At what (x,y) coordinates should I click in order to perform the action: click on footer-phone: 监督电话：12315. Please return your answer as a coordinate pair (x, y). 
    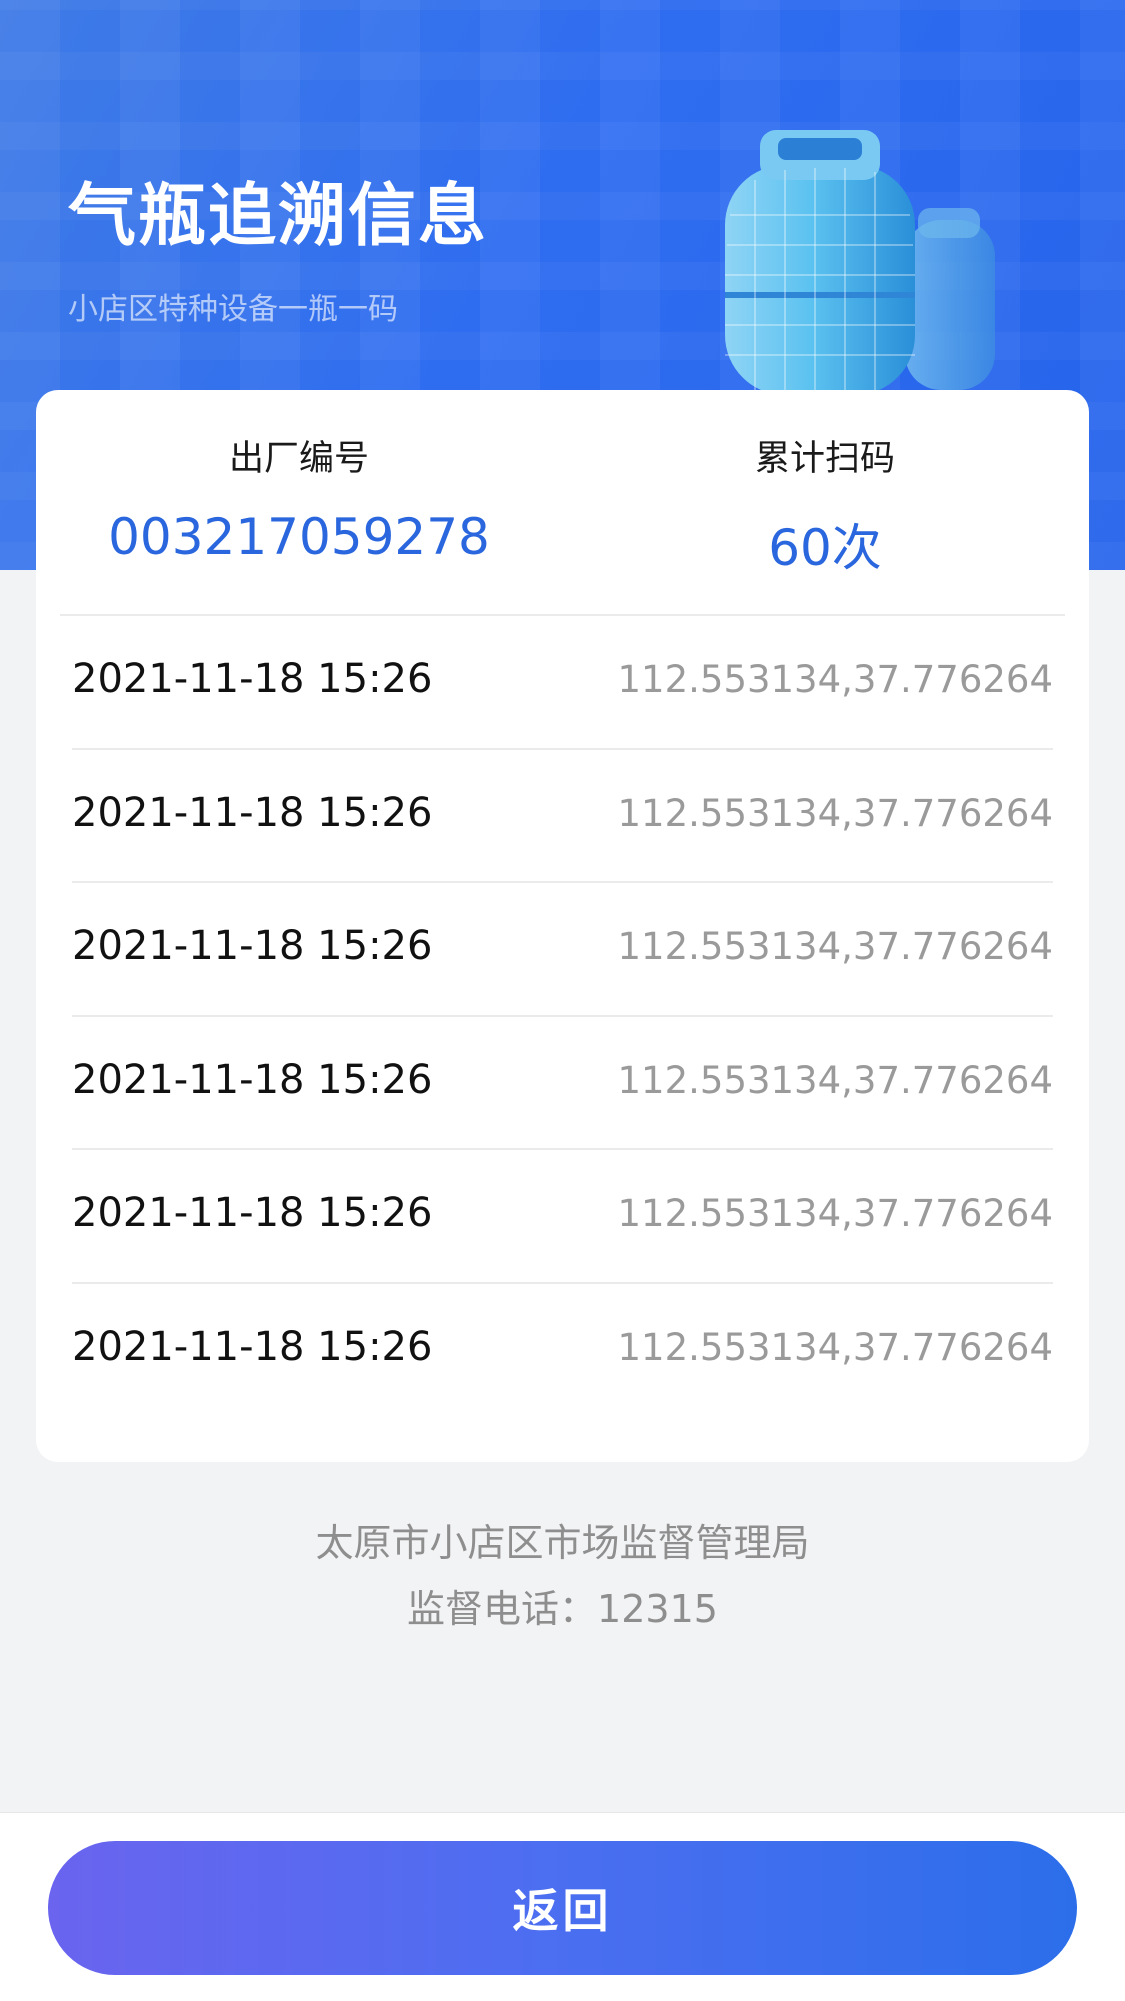
    Looking at the image, I should click on (562, 1609).